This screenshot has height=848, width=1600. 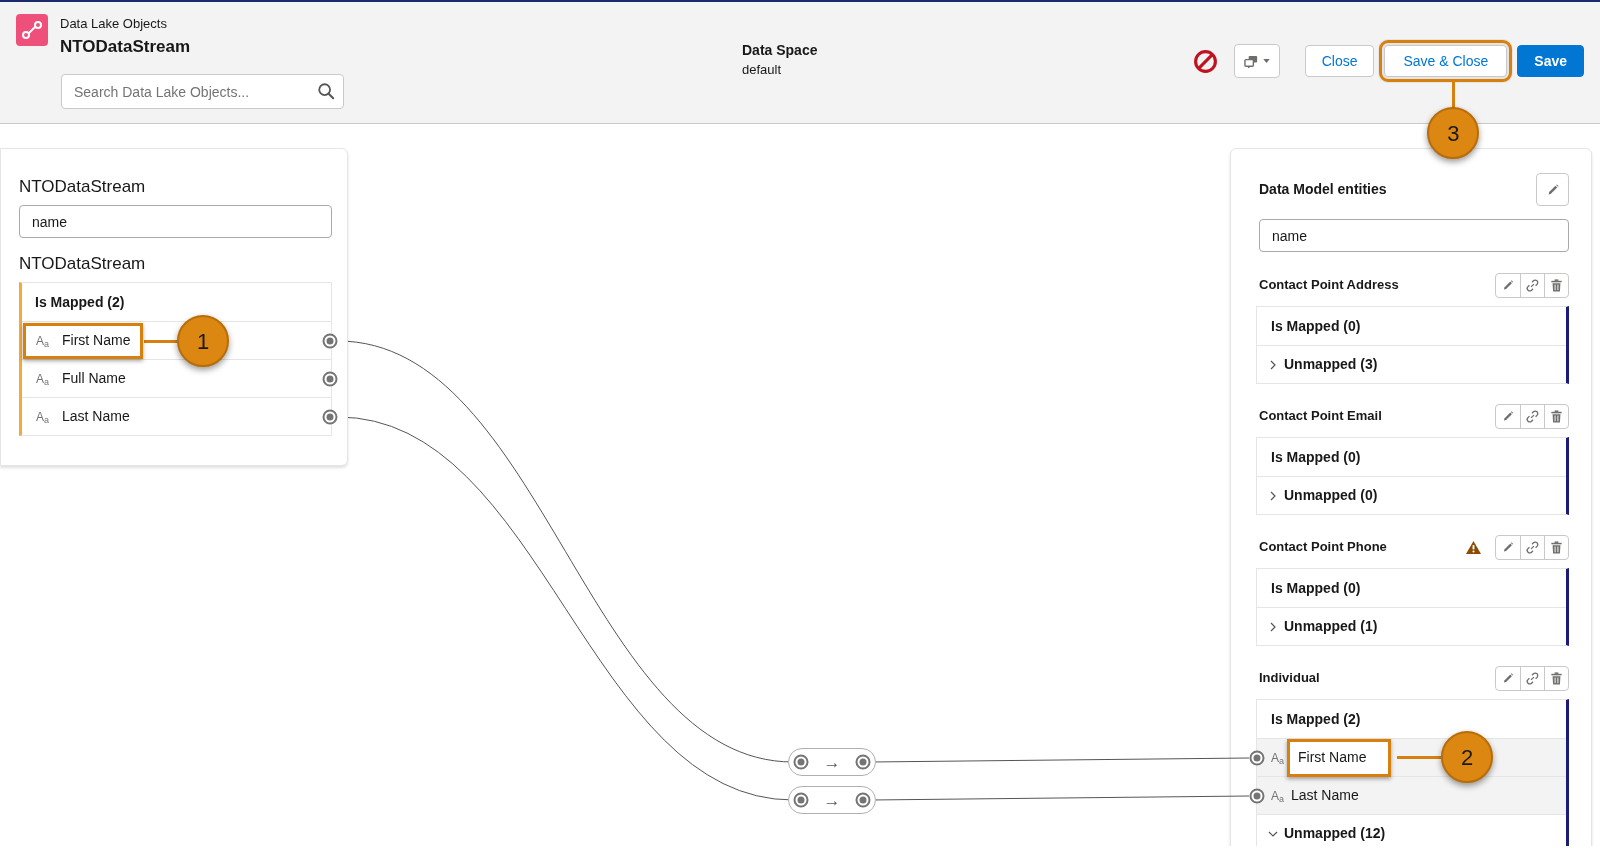 What do you see at coordinates (1323, 547) in the screenshot?
I see `entity-name: Contact Point Phone` at bounding box center [1323, 547].